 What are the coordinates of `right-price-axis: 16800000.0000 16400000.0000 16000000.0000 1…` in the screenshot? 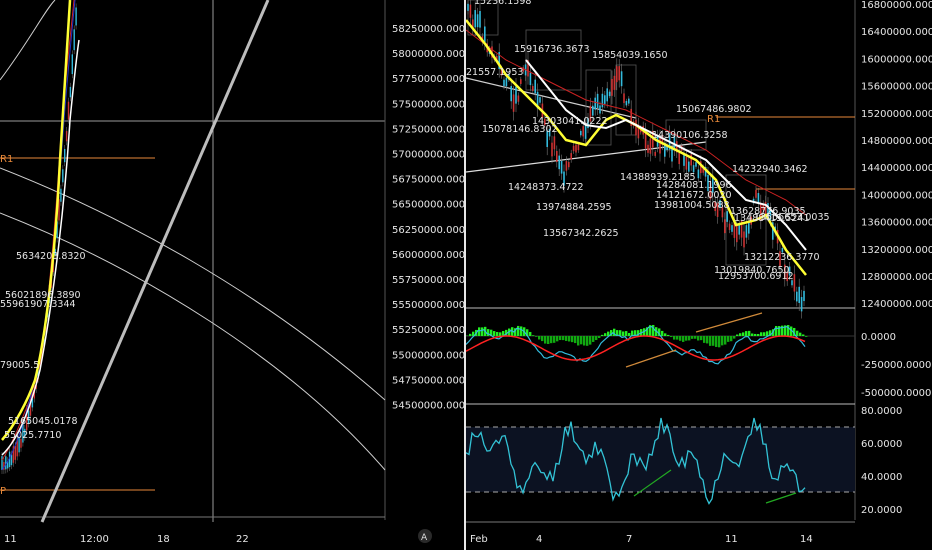 It's located at (896, 155).